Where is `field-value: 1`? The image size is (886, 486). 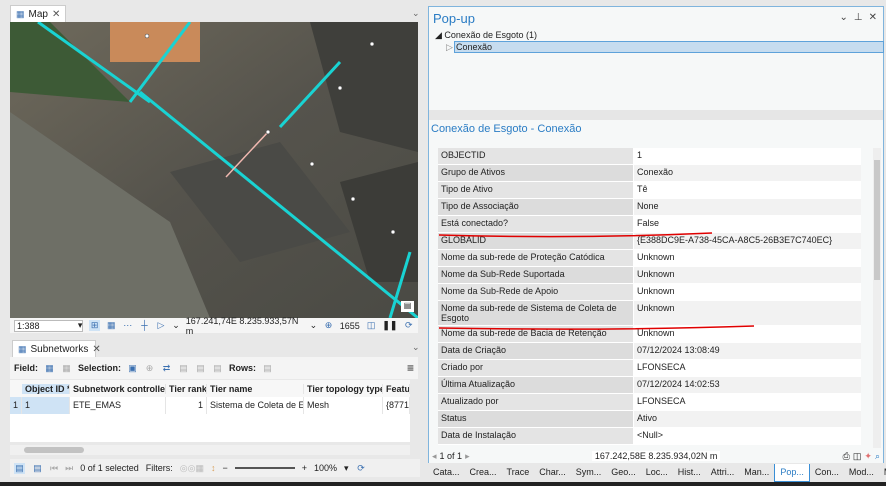 field-value: 1 is located at coordinates (747, 156).